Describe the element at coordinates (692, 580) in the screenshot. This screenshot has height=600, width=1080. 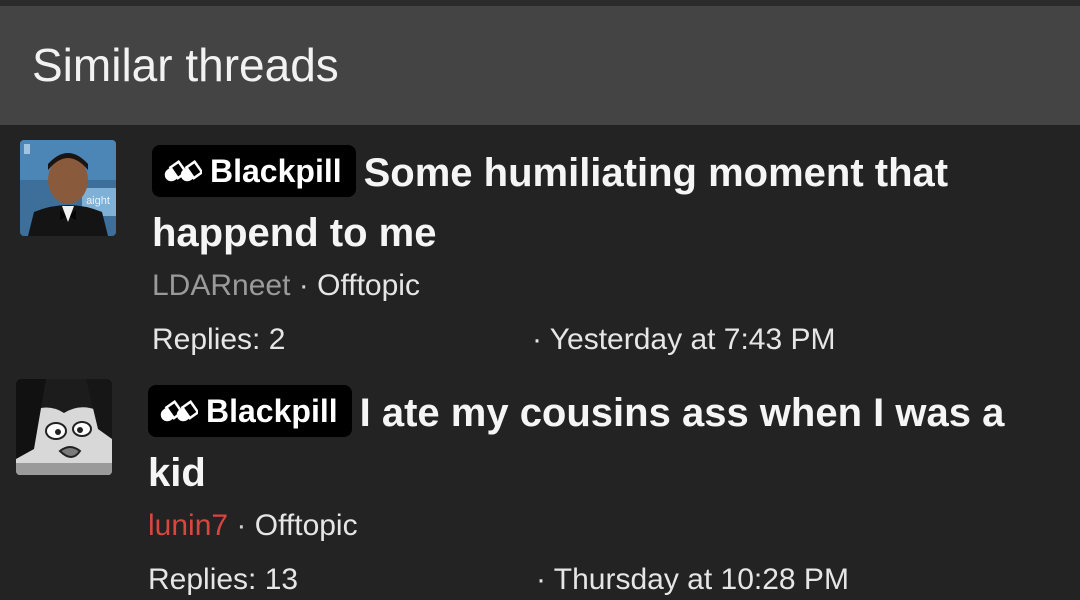
I see `last-post-date: · Thursday at 10:28 PM` at that location.